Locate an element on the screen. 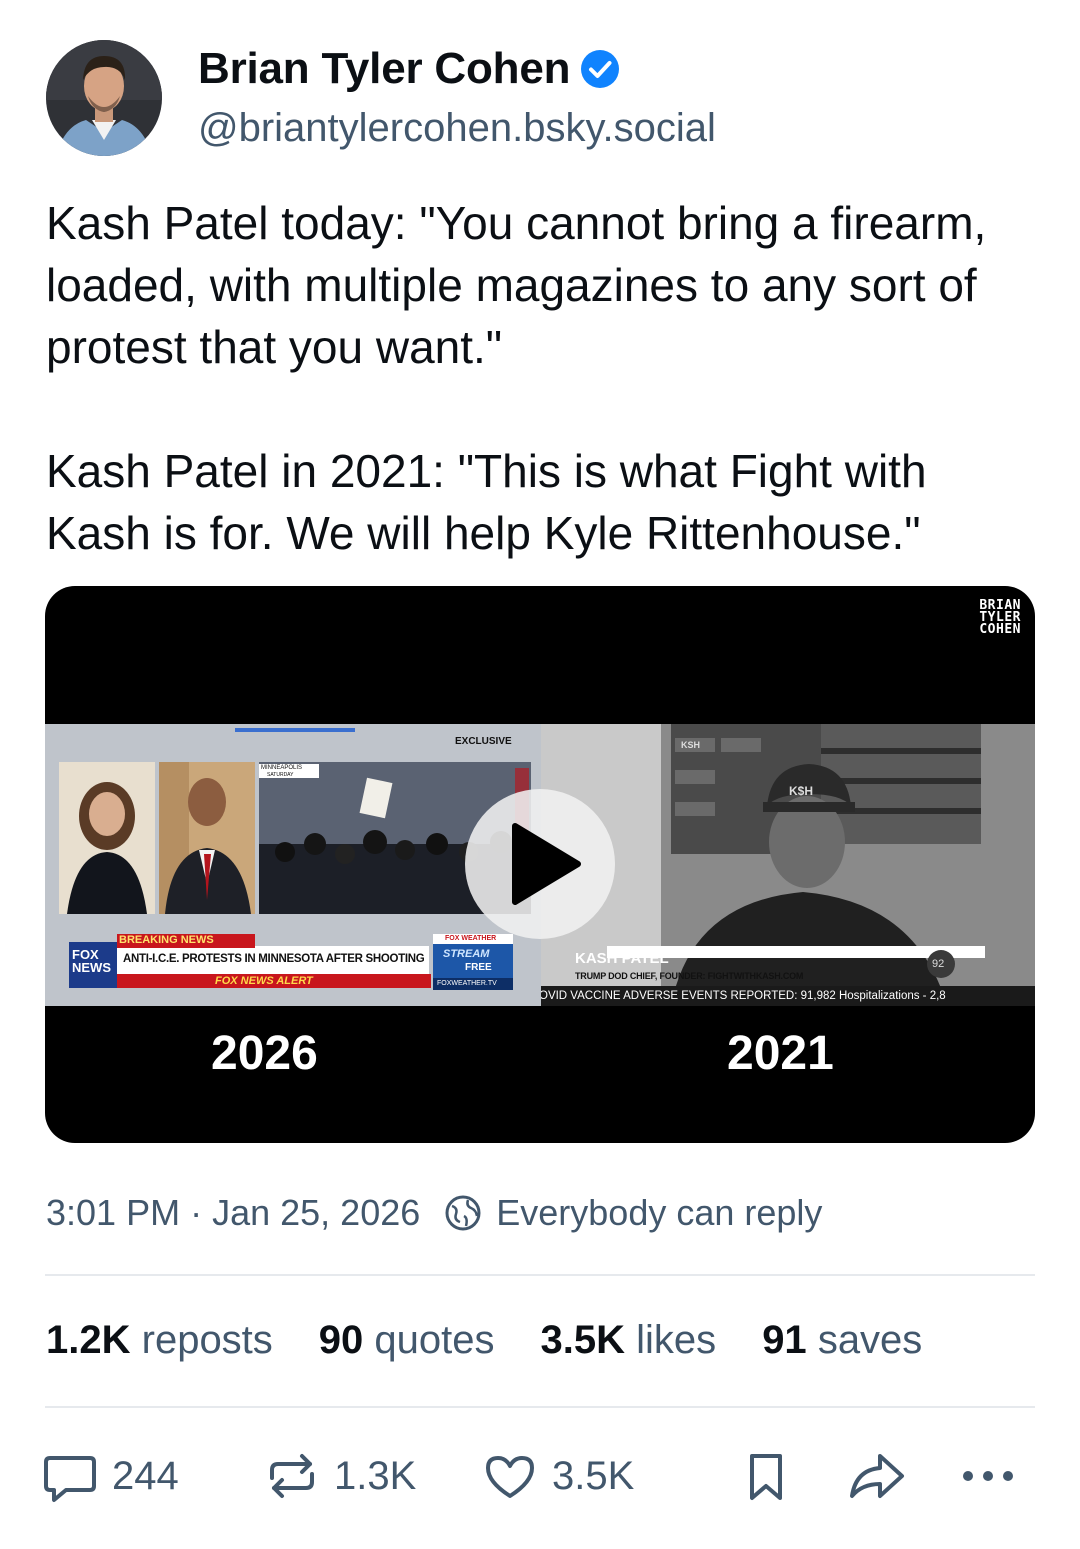 This screenshot has height=1549, width=1080. reply-count: 244 is located at coordinates (145, 1475).